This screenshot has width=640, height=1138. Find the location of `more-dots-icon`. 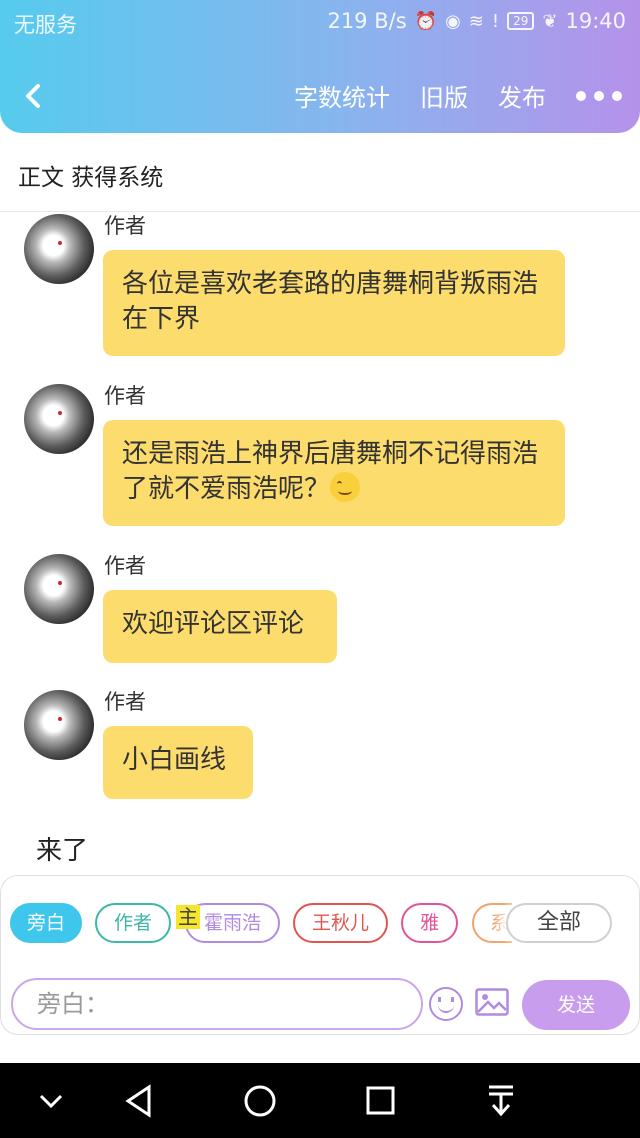

more-dots-icon is located at coordinates (599, 95).